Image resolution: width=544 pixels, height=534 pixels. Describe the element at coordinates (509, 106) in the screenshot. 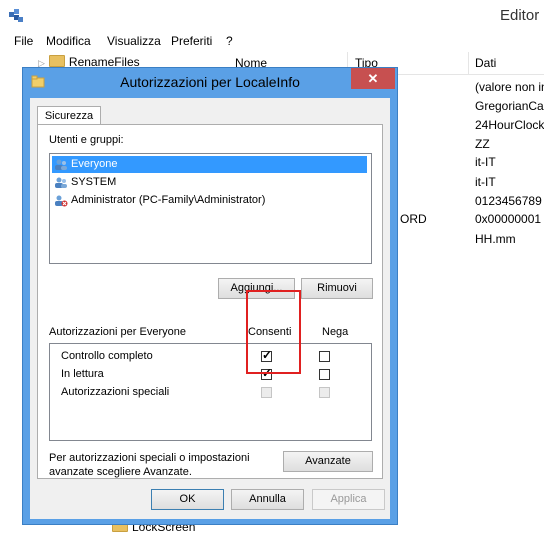

I see `data-cell: GregorianCal` at that location.